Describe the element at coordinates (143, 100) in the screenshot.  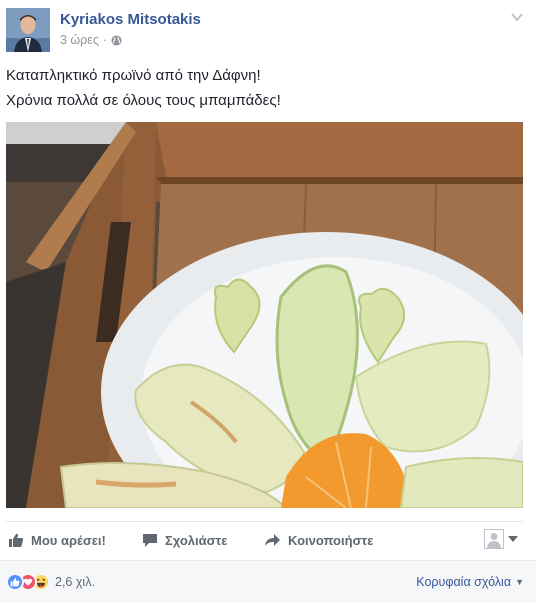
I see `post-text-line: Χρόνια πολλά σε όλους τους μπαμπάδες!` at that location.